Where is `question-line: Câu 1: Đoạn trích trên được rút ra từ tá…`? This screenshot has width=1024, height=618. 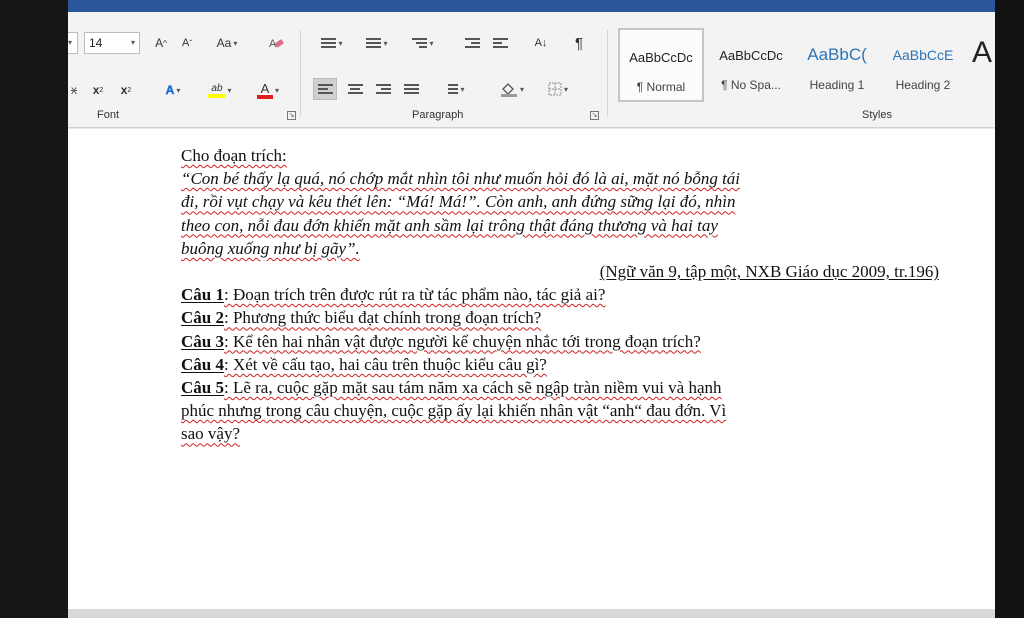
question-line: Câu 1: Đoạn trích trên được rút ra từ tá… is located at coordinates (566, 294).